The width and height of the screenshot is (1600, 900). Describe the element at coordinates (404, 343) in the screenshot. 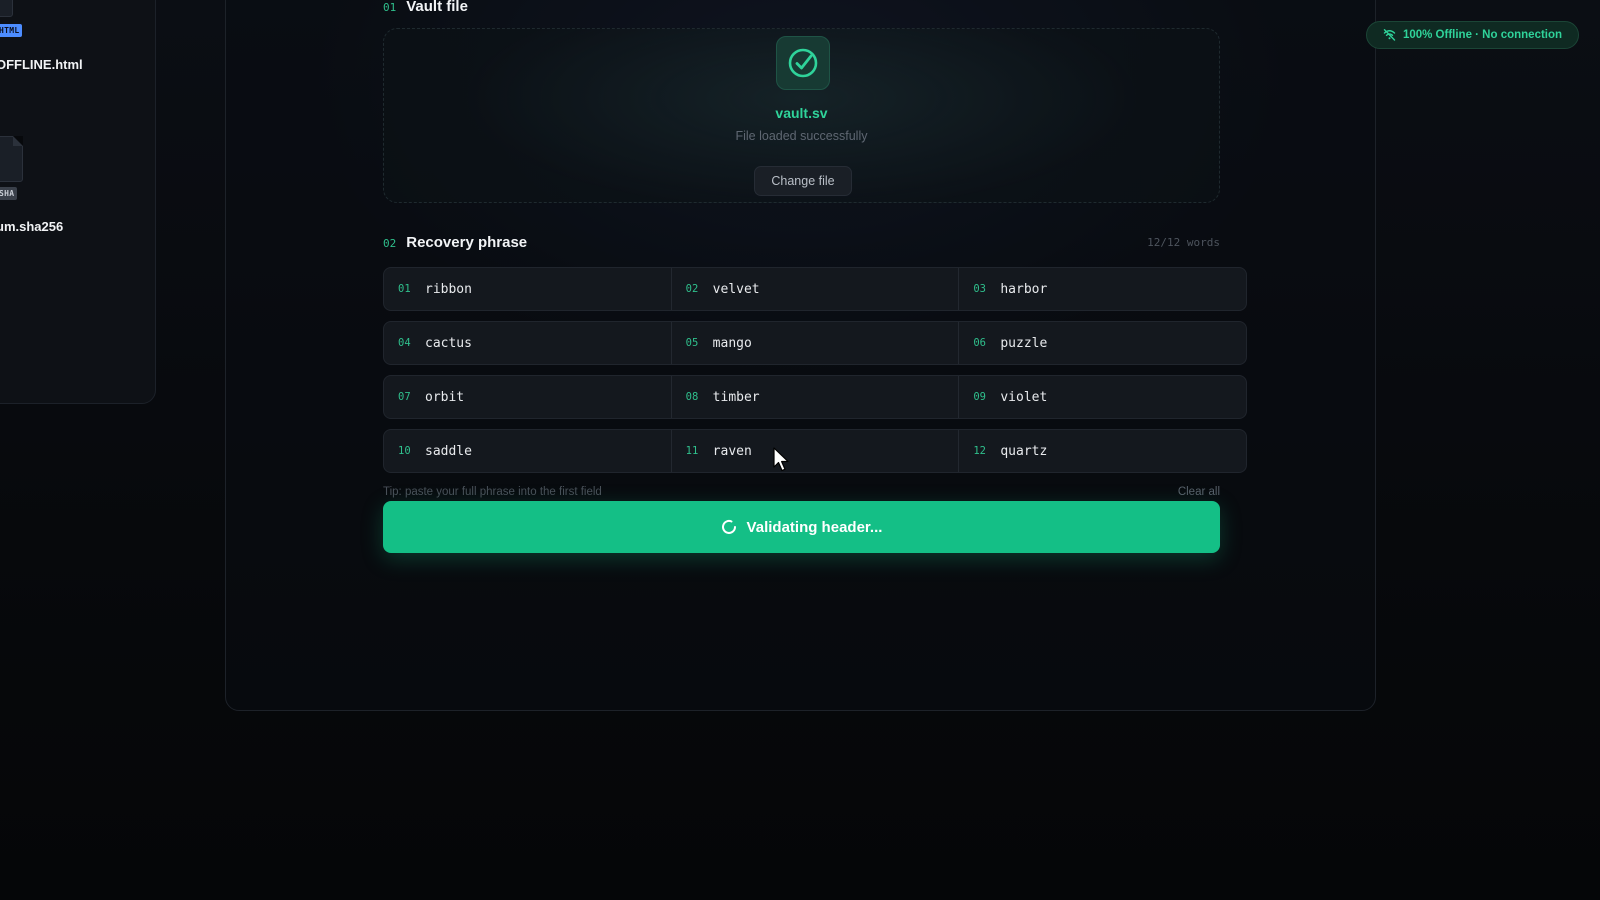

I see `word-index: 04` at that location.